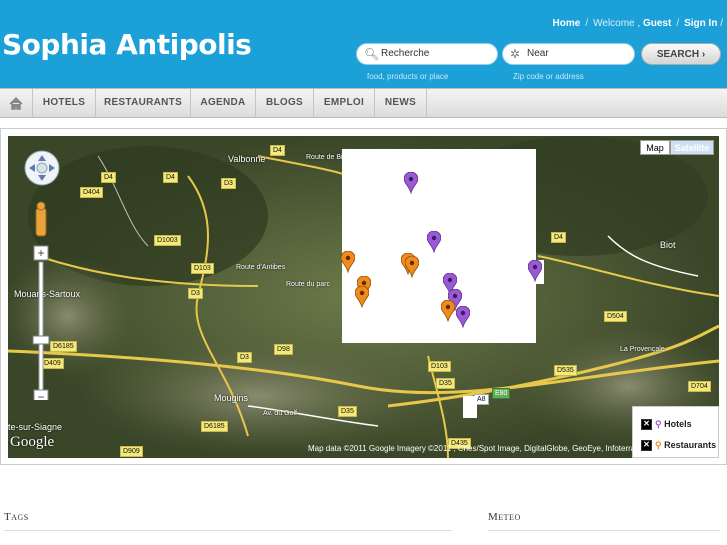 This screenshot has width=727, height=545. I want to click on legend-hotels-label: Hotels, so click(678, 424).